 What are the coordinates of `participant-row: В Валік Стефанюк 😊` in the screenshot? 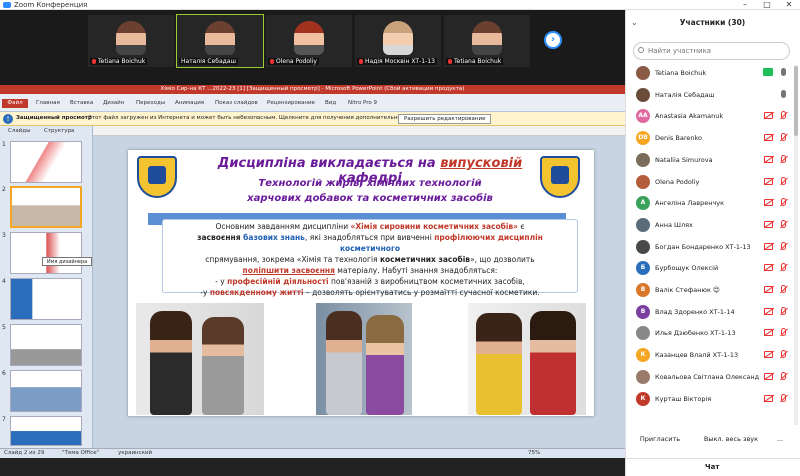 It's located at (713, 290).